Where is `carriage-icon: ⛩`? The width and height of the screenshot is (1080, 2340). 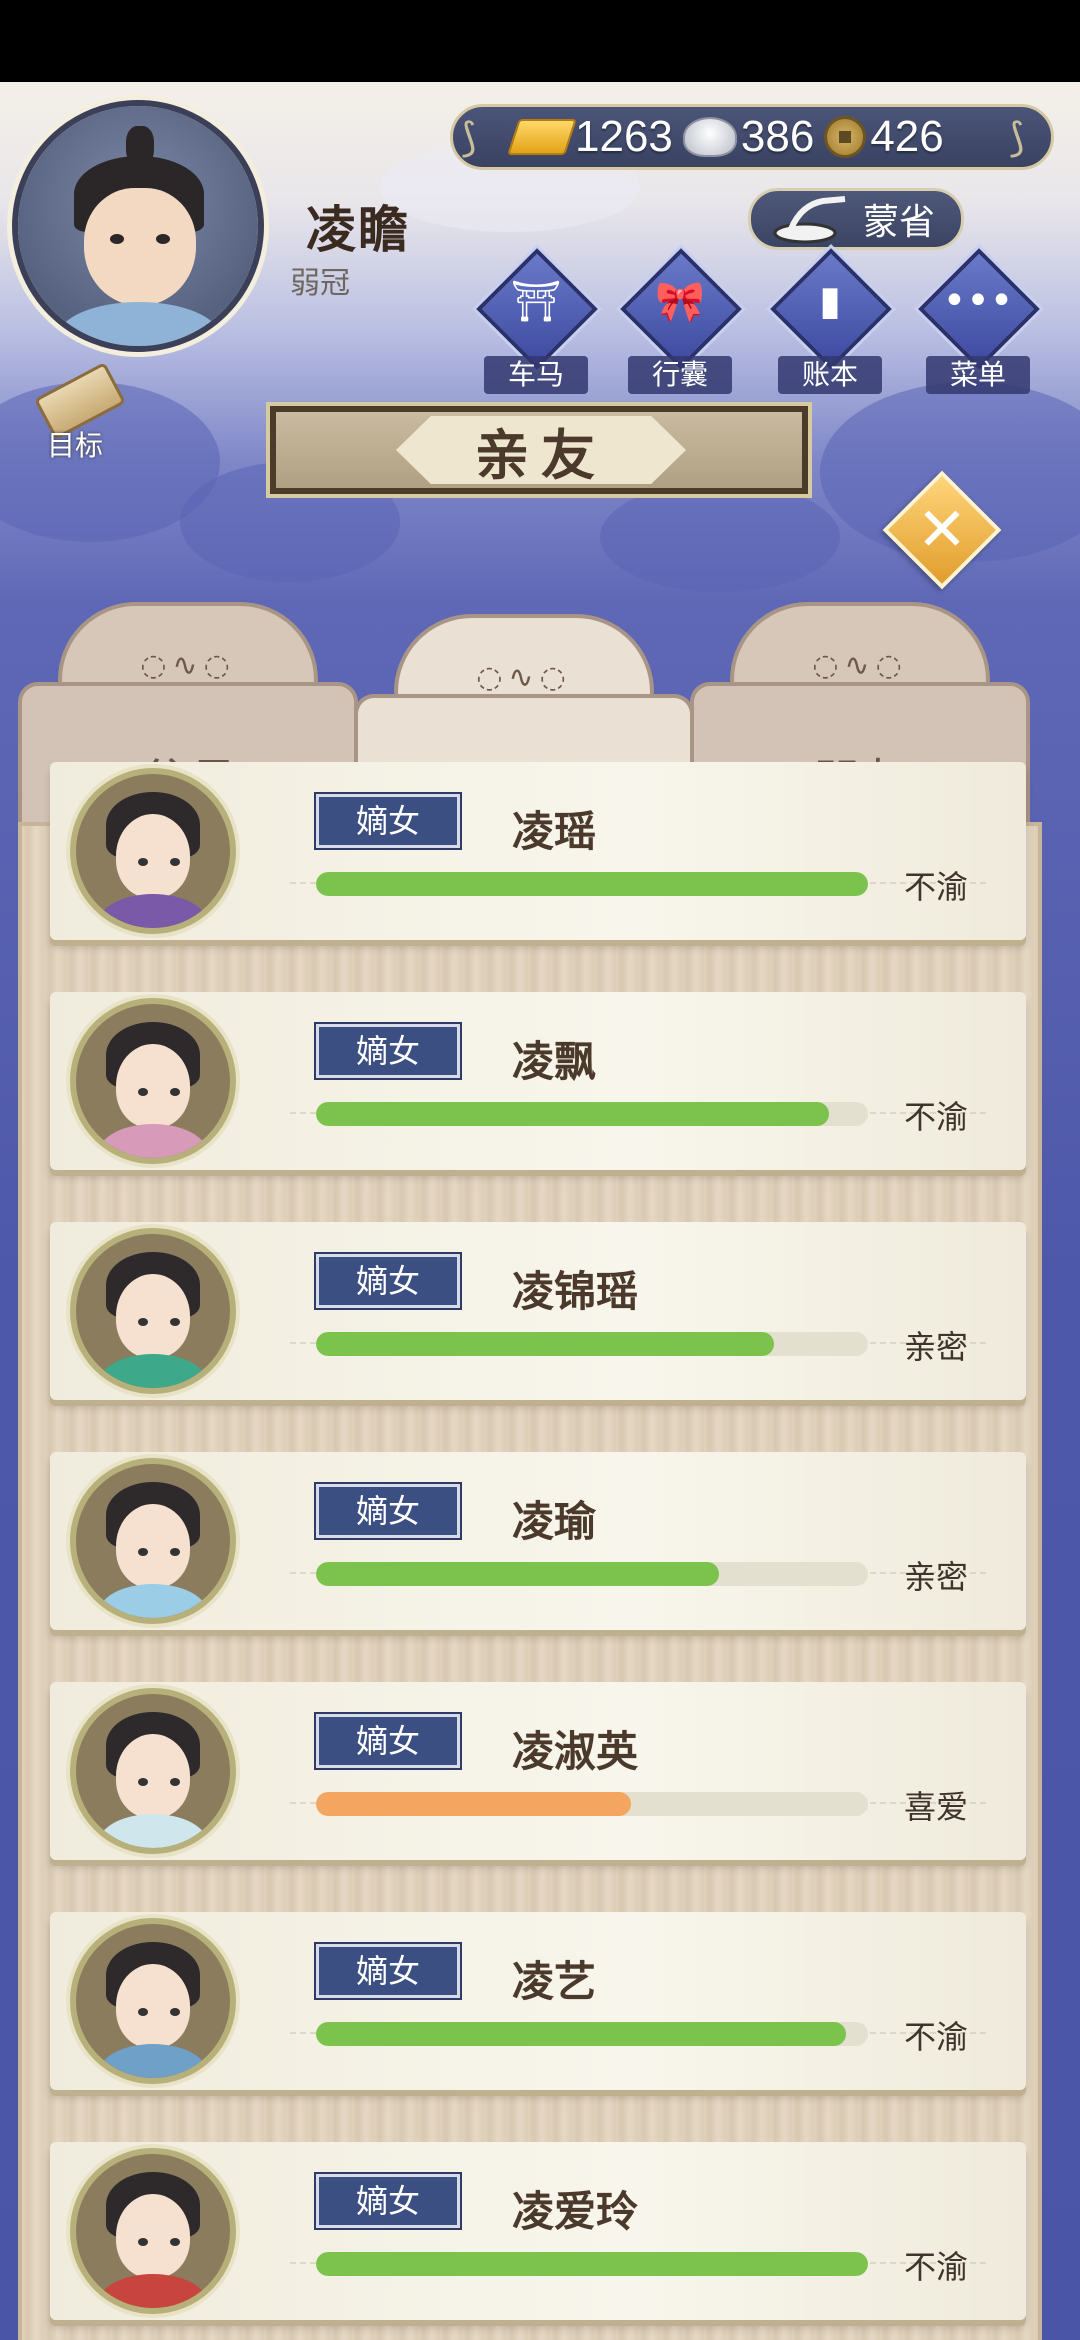
carriage-icon: ⛩ is located at coordinates (536, 302).